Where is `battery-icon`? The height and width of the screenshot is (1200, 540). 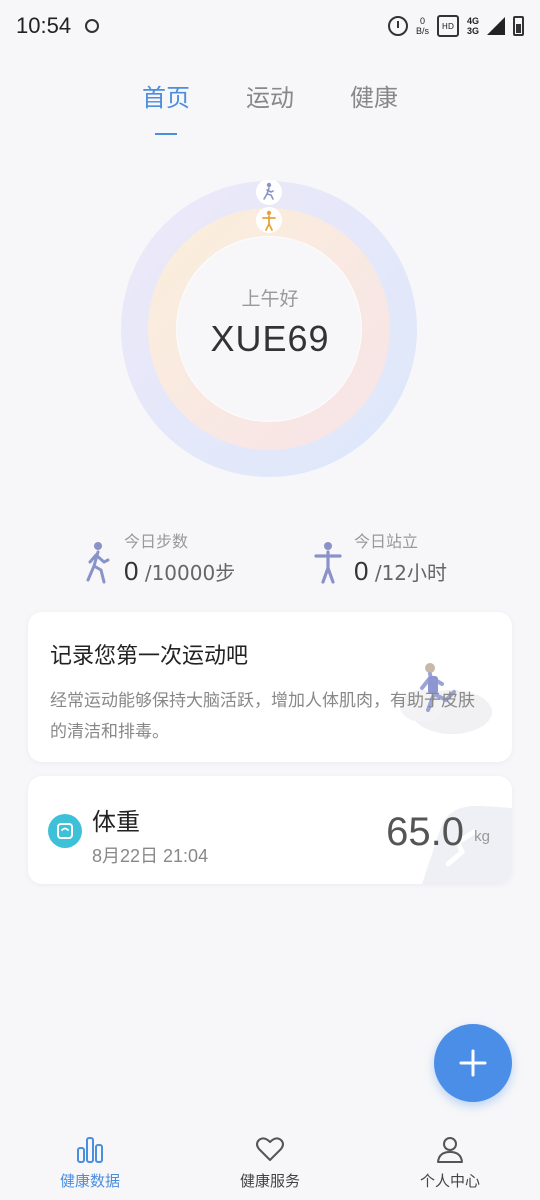
battery-icon is located at coordinates (518, 26).